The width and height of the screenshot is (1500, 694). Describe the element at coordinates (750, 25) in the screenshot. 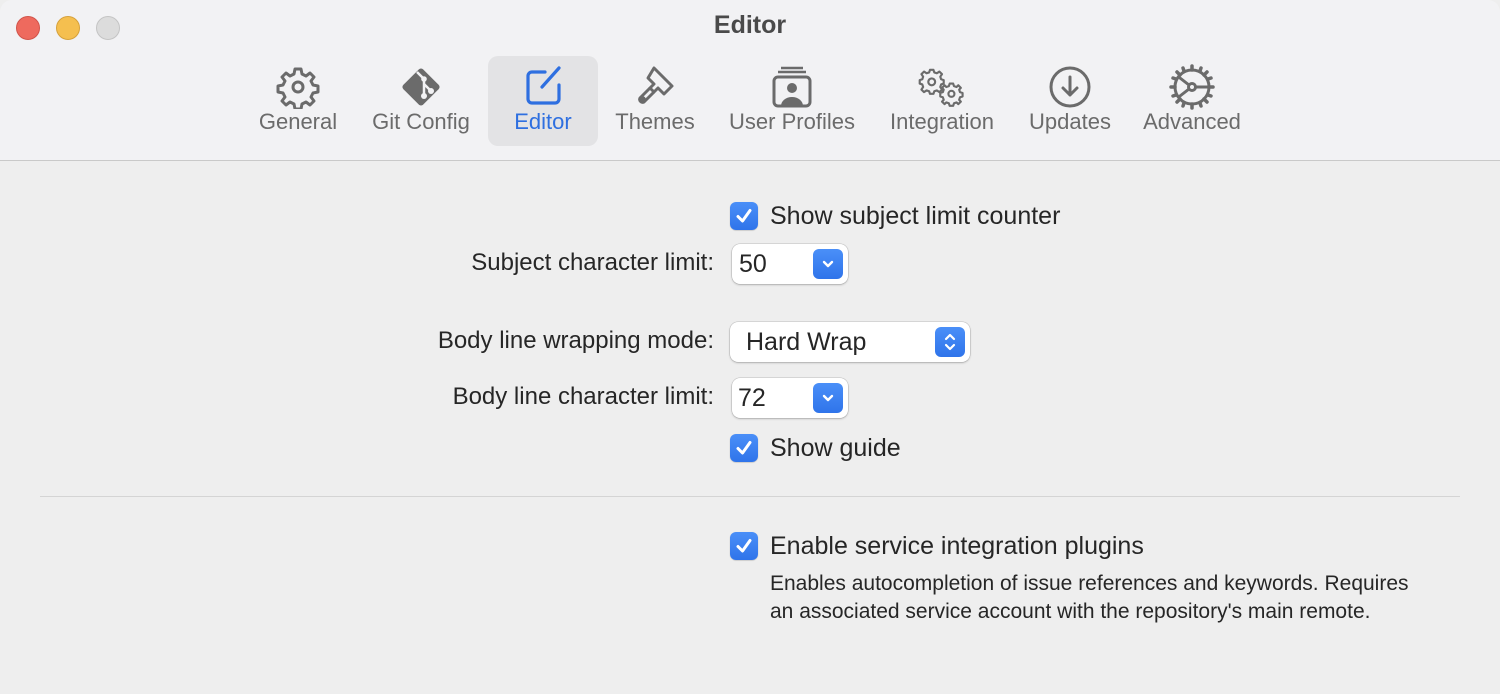

I see `window-title: Editor` at that location.